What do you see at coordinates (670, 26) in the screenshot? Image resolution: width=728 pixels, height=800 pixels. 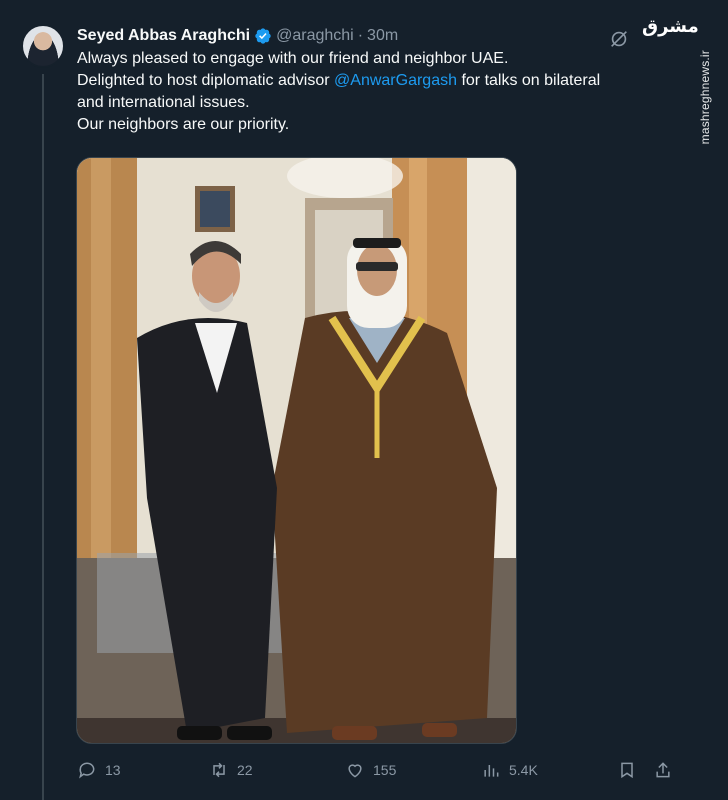 I see `watermark-logo: مشرق` at bounding box center [670, 26].